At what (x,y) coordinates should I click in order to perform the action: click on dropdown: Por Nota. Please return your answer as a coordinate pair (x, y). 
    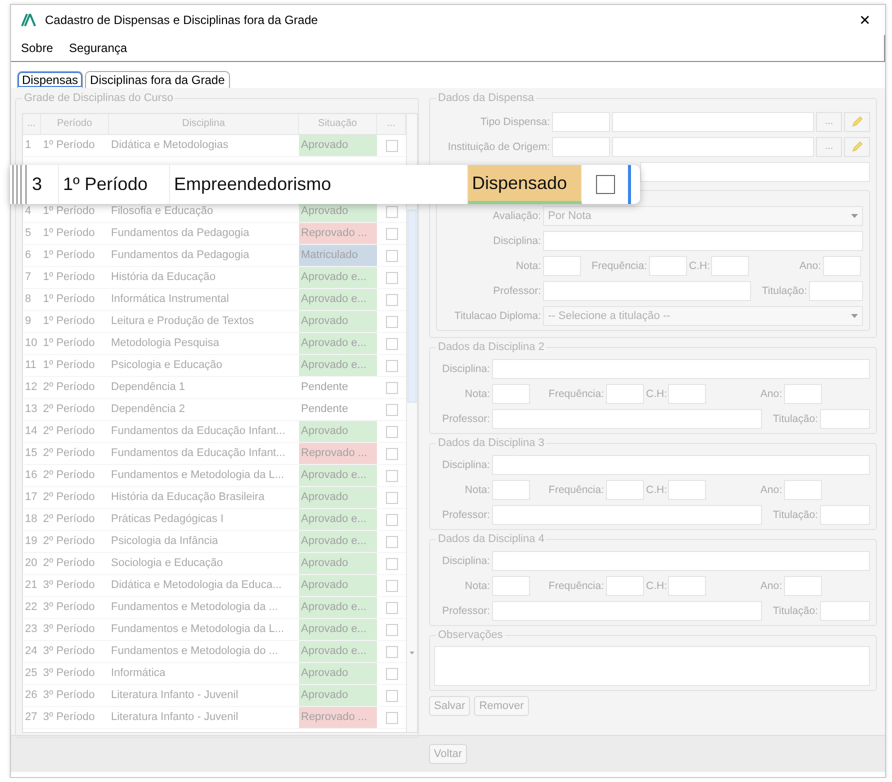
    Looking at the image, I should click on (703, 216).